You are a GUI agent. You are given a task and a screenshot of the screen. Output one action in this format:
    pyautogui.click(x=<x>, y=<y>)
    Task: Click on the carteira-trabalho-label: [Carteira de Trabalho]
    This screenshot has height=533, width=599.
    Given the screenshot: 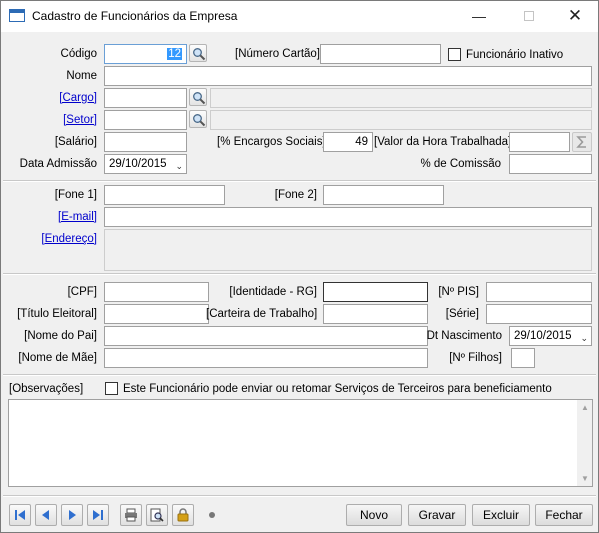 What is the action you would take?
    pyautogui.click(x=262, y=314)
    